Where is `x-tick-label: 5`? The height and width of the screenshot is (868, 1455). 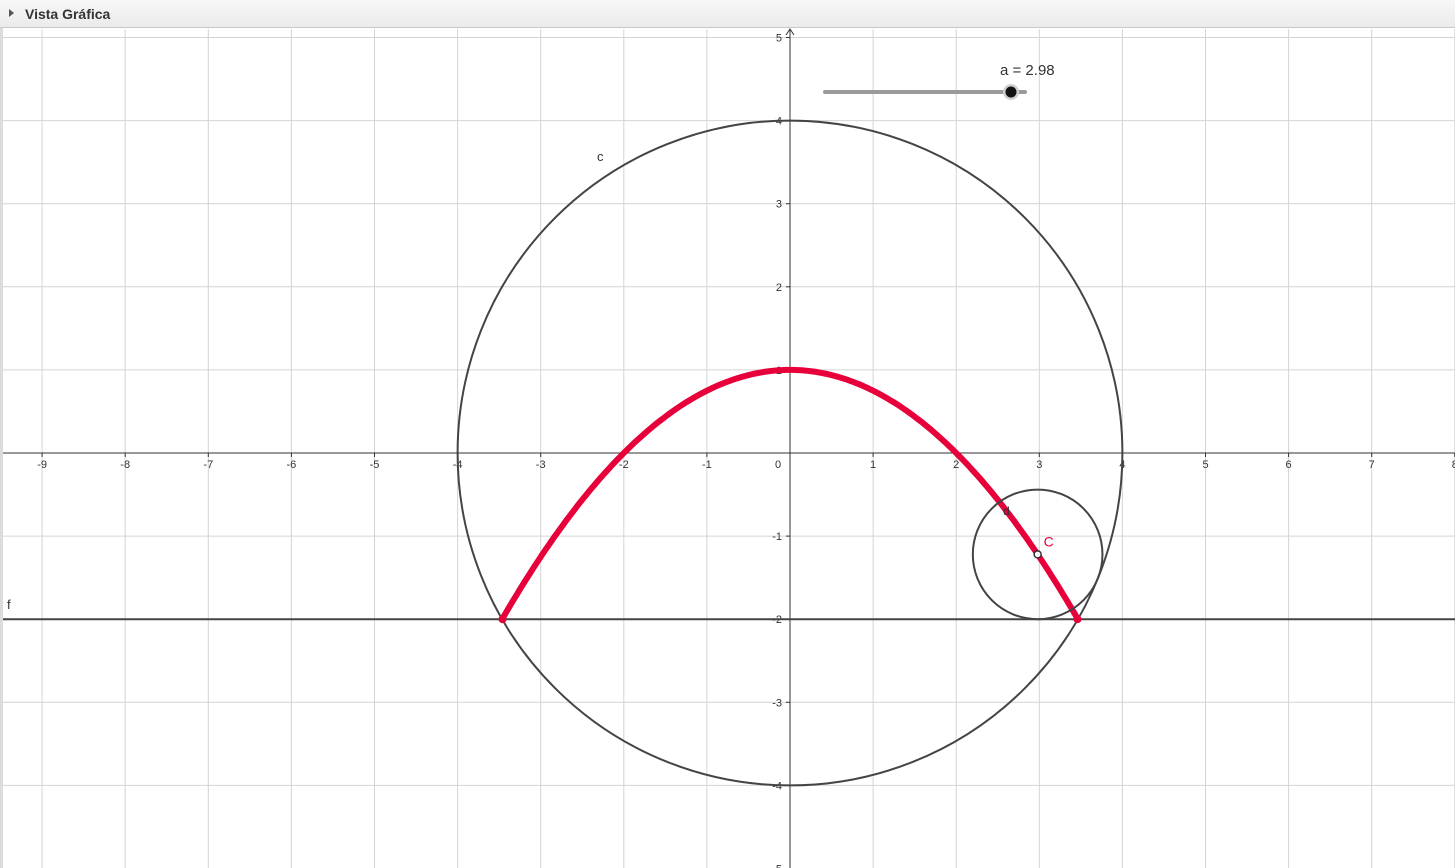 x-tick-label: 5 is located at coordinates (1205, 465).